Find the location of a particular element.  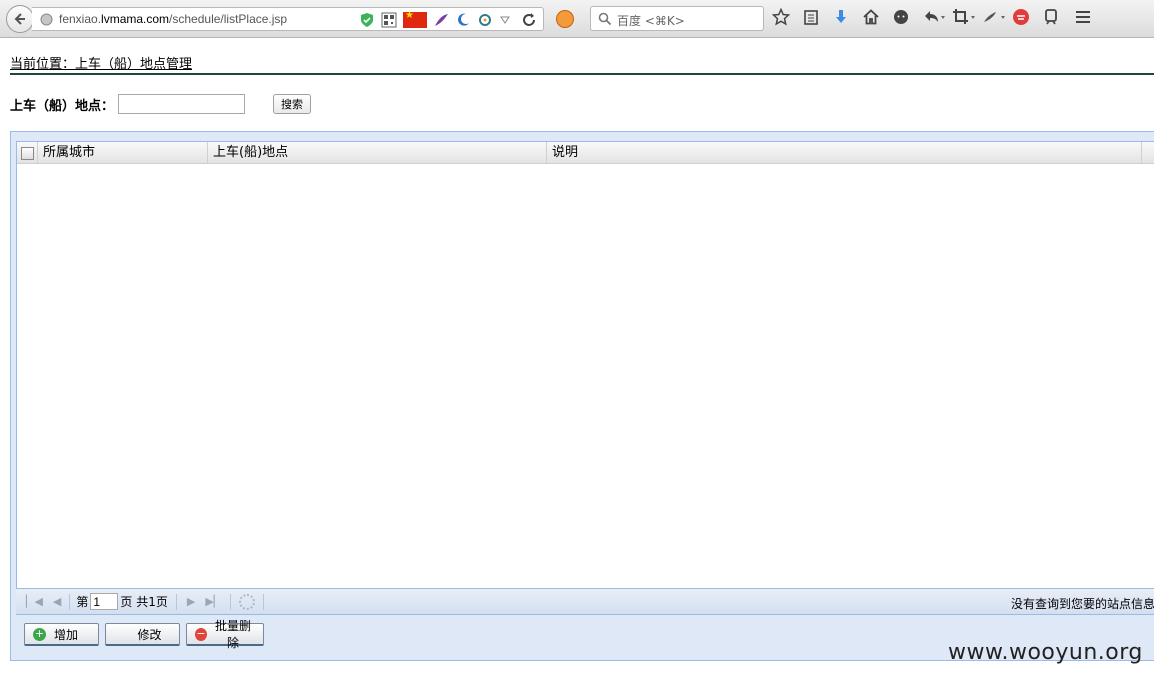

crop-icon is located at coordinates (963, 17).